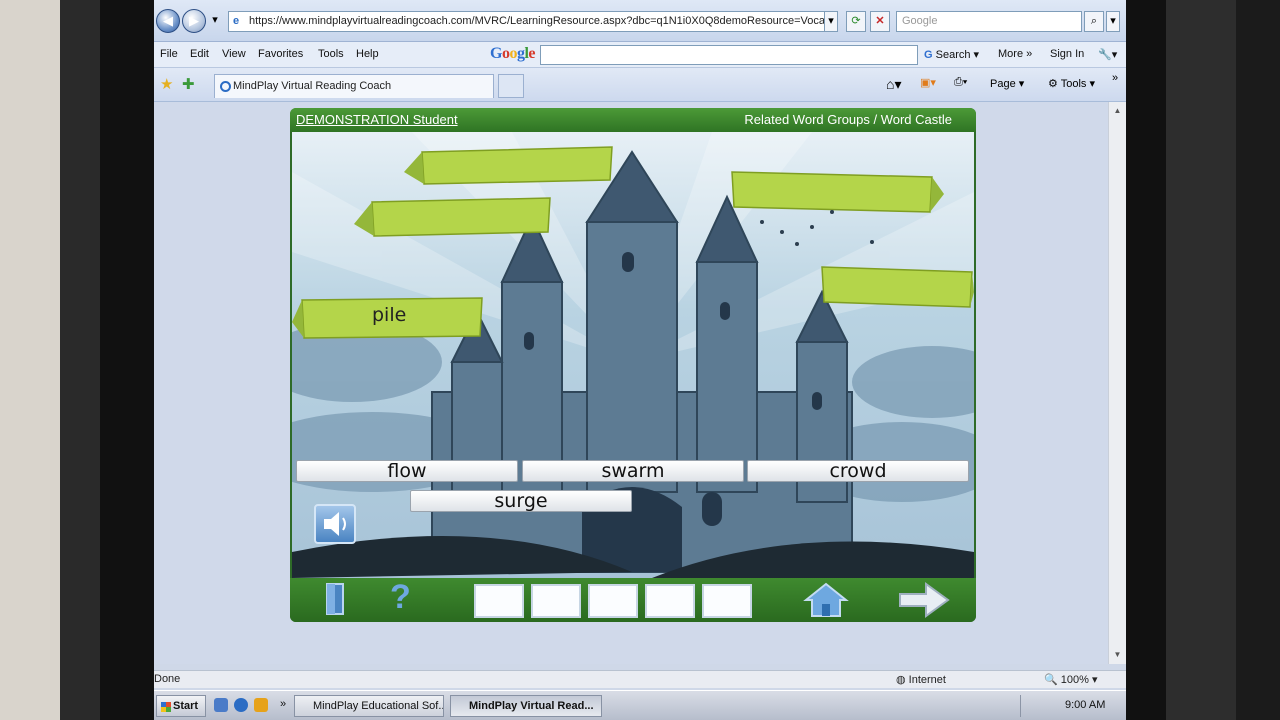 This screenshot has height=720, width=1280. Describe the element at coordinates (389, 315) in the screenshot. I see `target-word: pile` at that location.